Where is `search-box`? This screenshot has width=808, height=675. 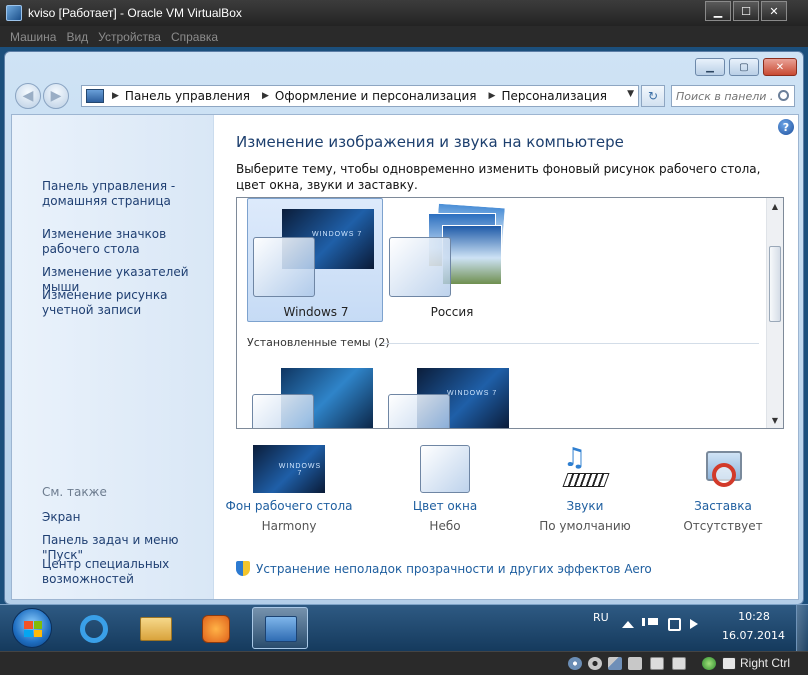
search-box is located at coordinates (733, 96).